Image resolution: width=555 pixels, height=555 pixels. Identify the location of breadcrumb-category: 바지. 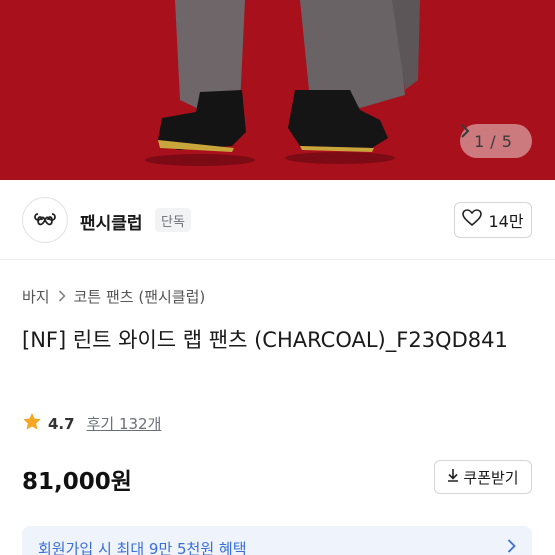
(36, 296).